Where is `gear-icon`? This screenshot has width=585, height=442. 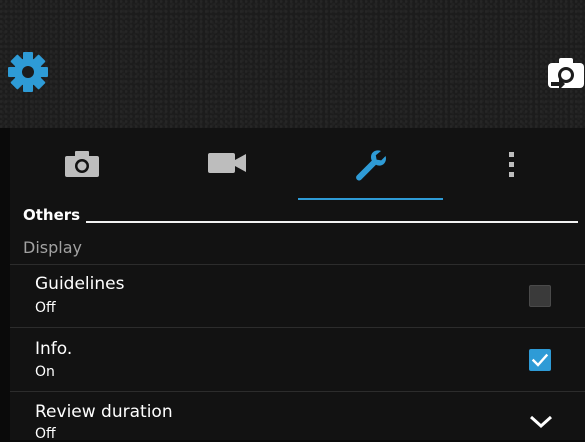 gear-icon is located at coordinates (28, 72).